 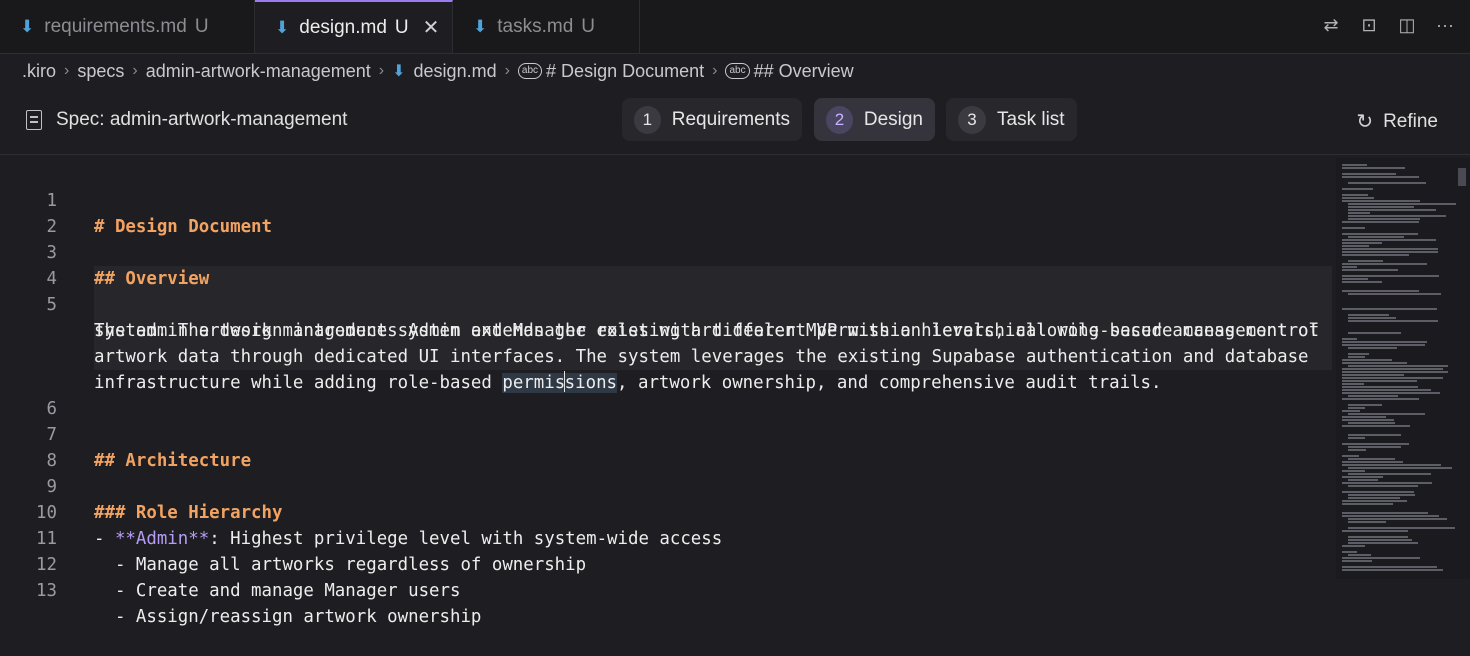 I want to click on breadcrumb-item: ## Overview, so click(x=804, y=71).